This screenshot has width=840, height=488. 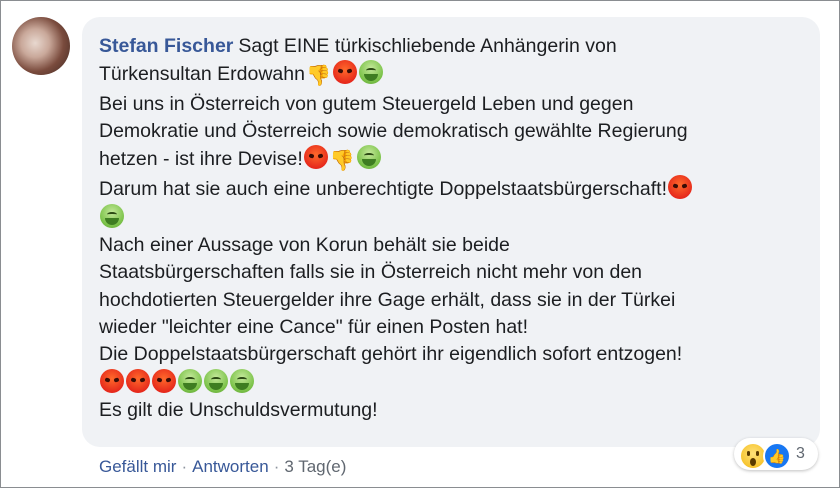 I want to click on comment-line-12: Es gilt die Unschuldsvermutung!, so click(x=238, y=409).